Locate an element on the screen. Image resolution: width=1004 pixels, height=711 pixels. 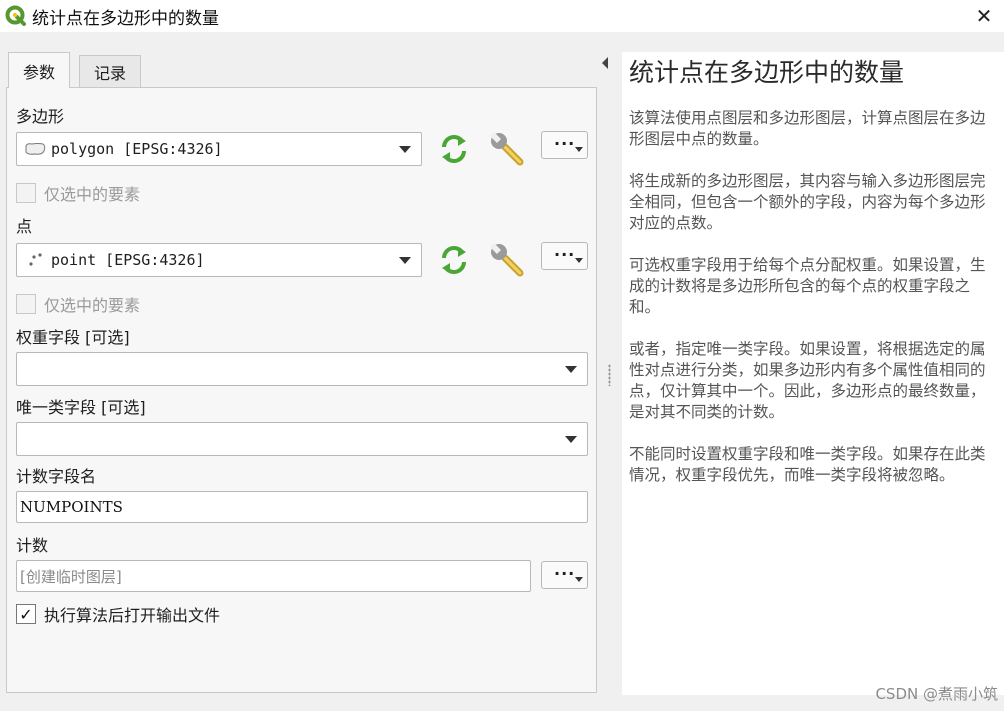
polygon-selected-only-checkbox: 仅选中的要素 is located at coordinates (78, 193).